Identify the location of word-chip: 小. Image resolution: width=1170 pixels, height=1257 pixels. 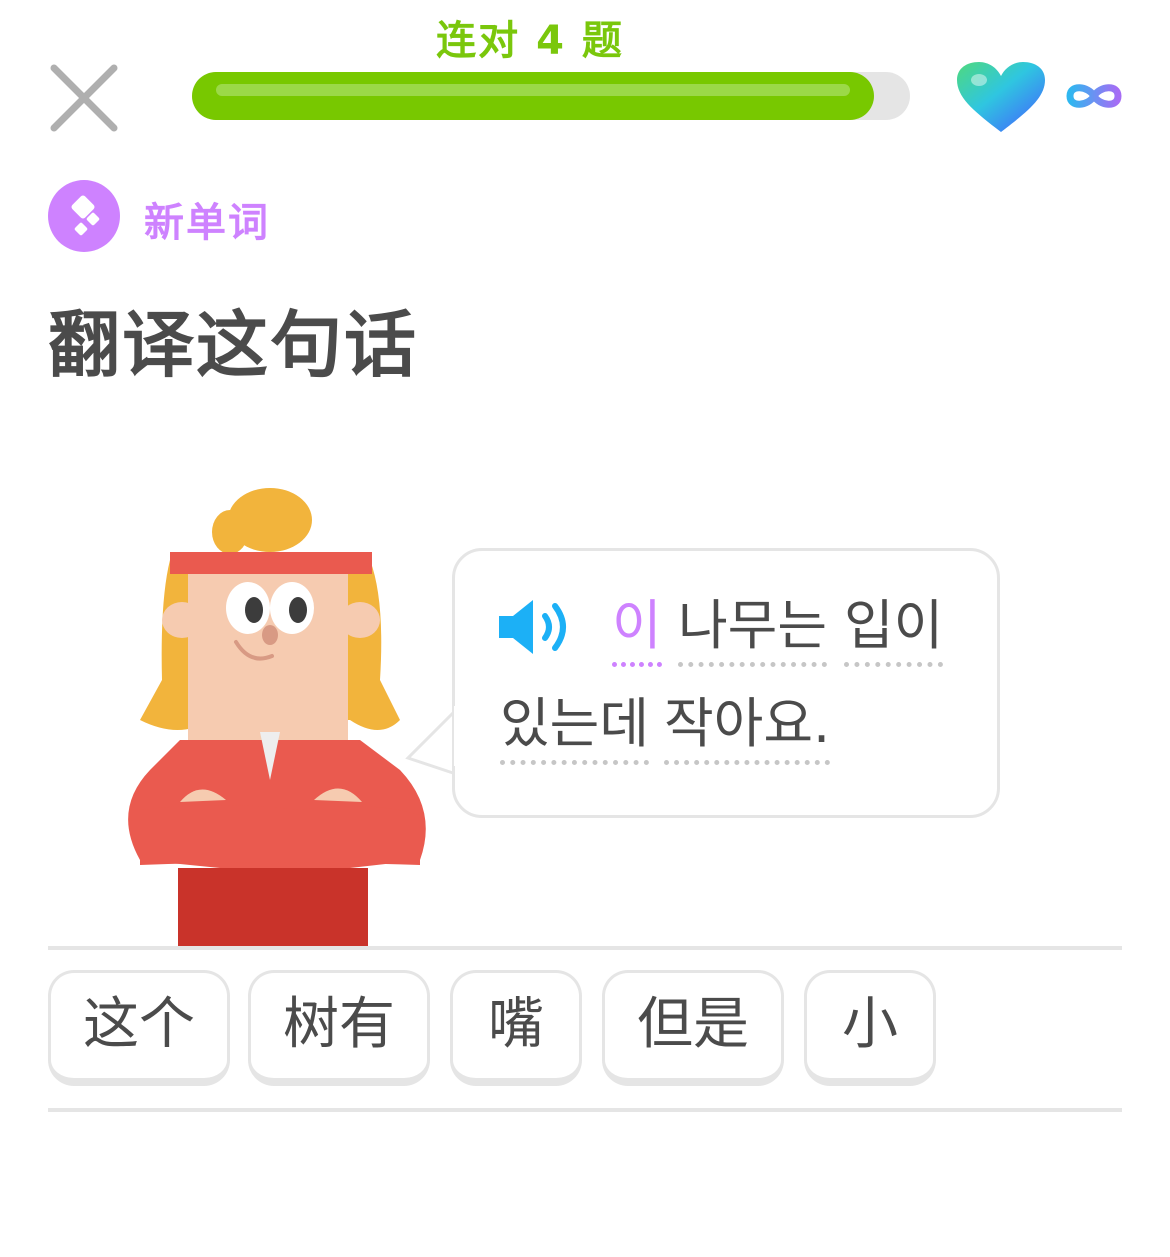
(870, 1028).